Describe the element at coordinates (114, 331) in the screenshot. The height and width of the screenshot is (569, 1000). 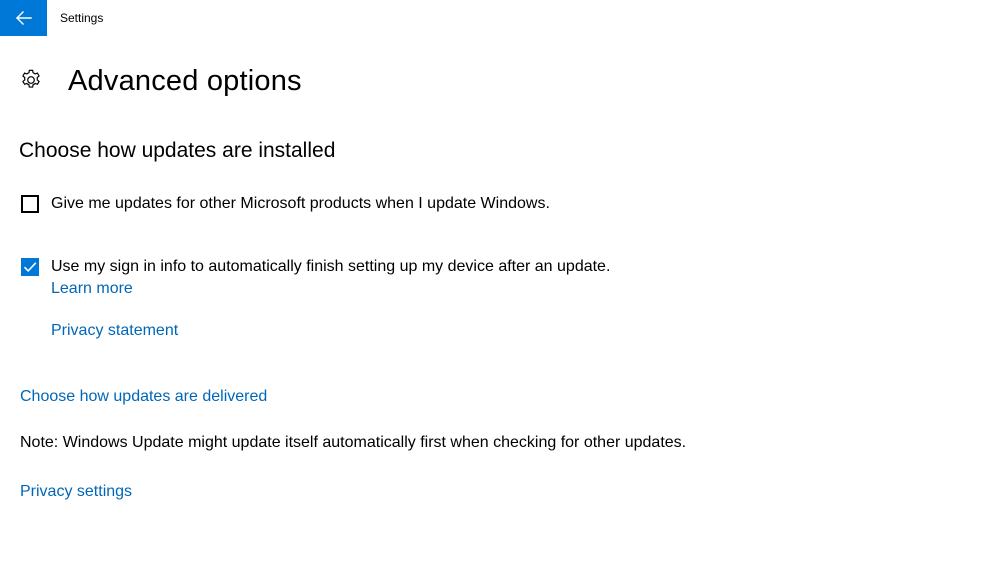
I see `privacy-statement-link: Privacy statement` at that location.